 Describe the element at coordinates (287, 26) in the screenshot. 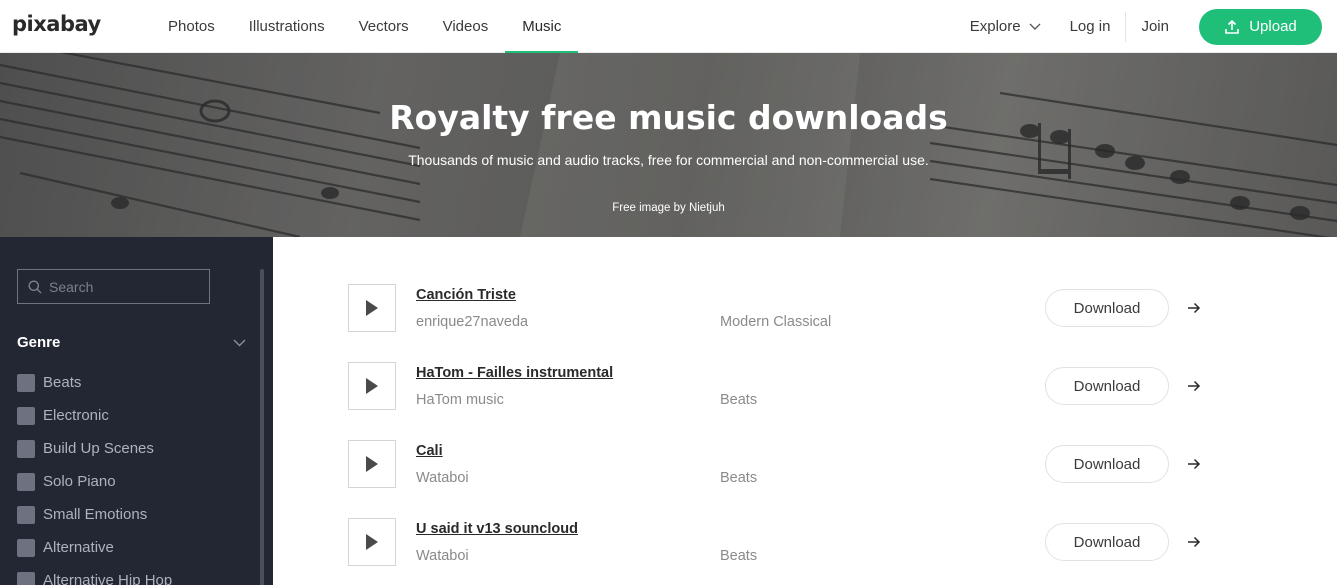

I see `nav-illustrations: Illustrations` at that location.